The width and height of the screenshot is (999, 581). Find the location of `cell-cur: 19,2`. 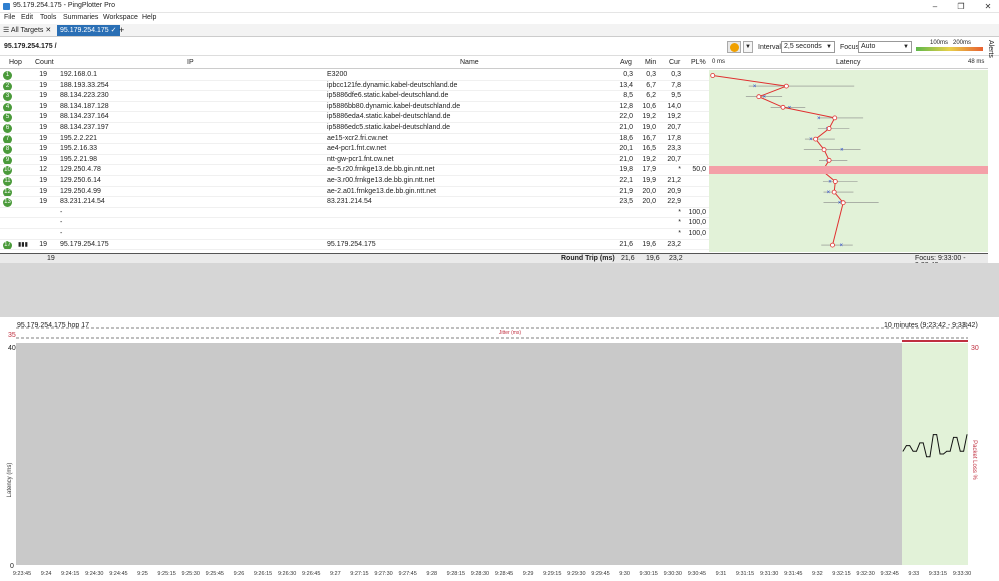

cell-cur: 19,2 is located at coordinates (674, 117).